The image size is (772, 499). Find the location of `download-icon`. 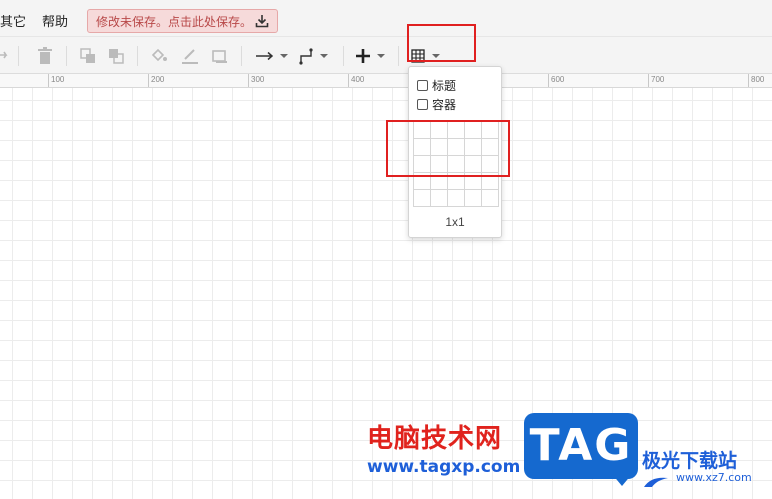

download-icon is located at coordinates (262, 21).